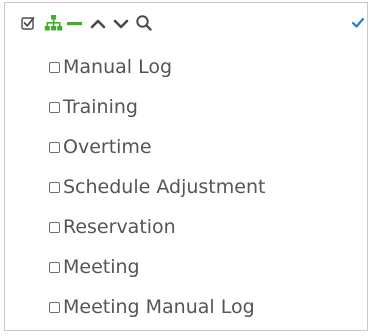 The height and width of the screenshot is (336, 373). I want to click on list-item-label: Manual Log, so click(118, 67).